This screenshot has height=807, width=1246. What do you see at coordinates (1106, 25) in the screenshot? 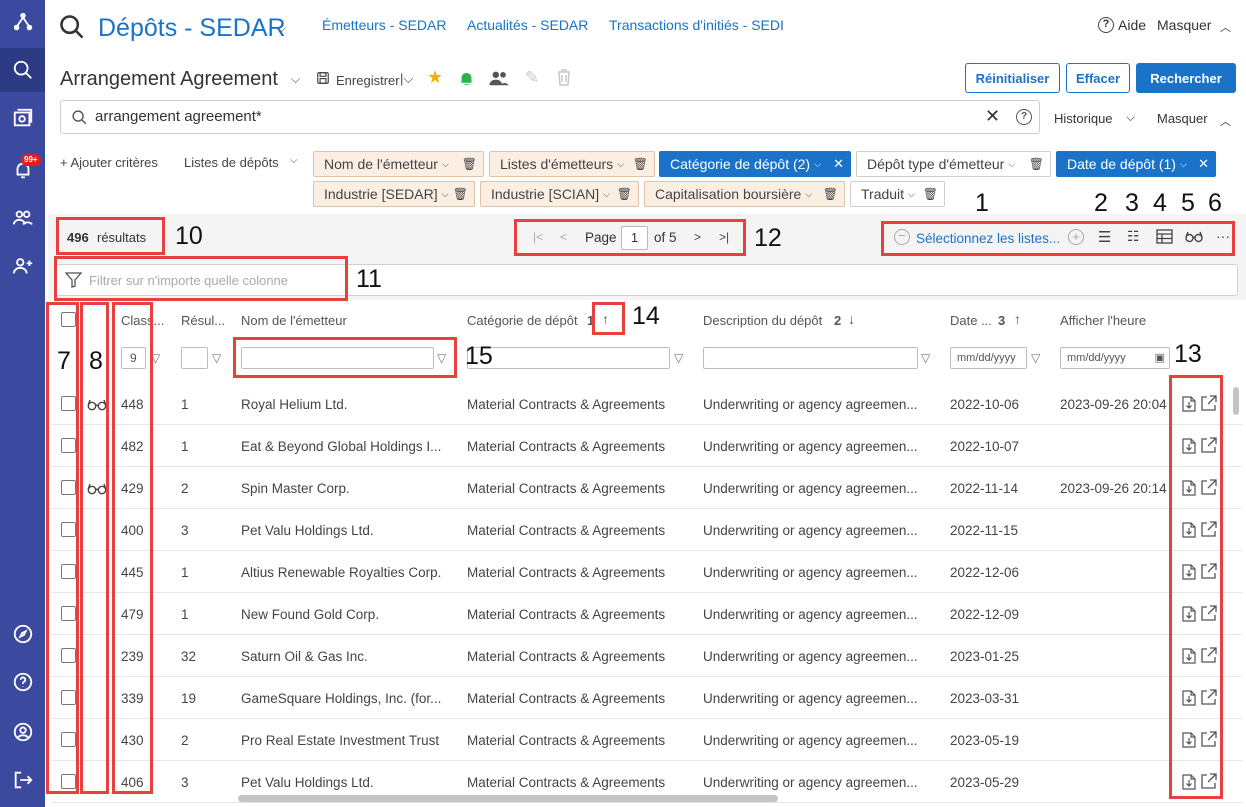
I see `help-circle-icon: ?` at bounding box center [1106, 25].